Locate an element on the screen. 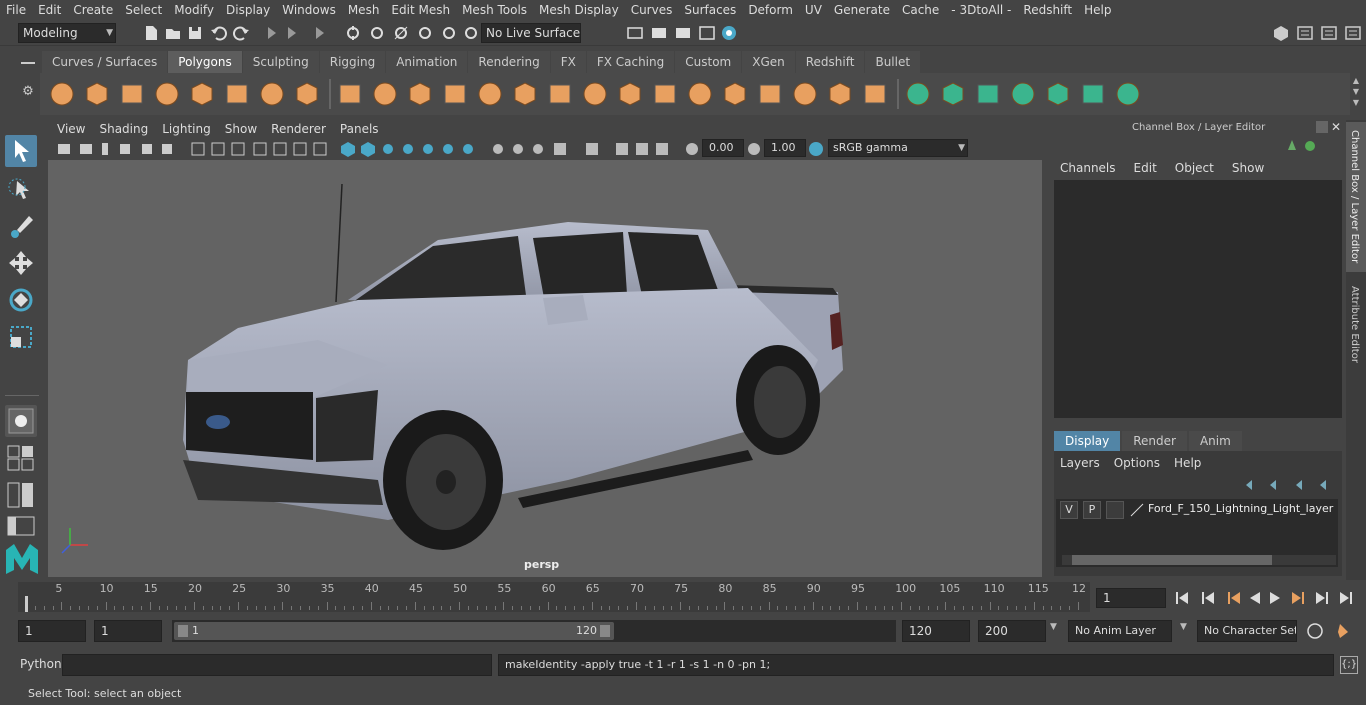 The image size is (1366, 705). animation-start-field: 1 is located at coordinates (52, 631).